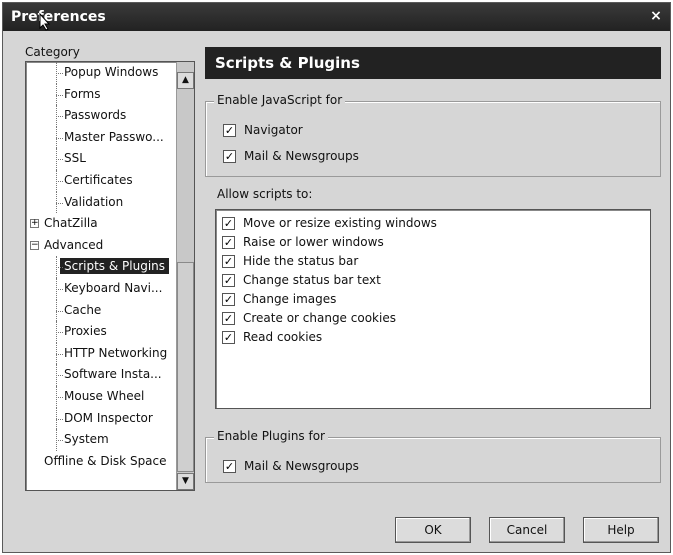 Image resolution: width=673 pixels, height=555 pixels. I want to click on allow-script-label: Change images, so click(290, 299).